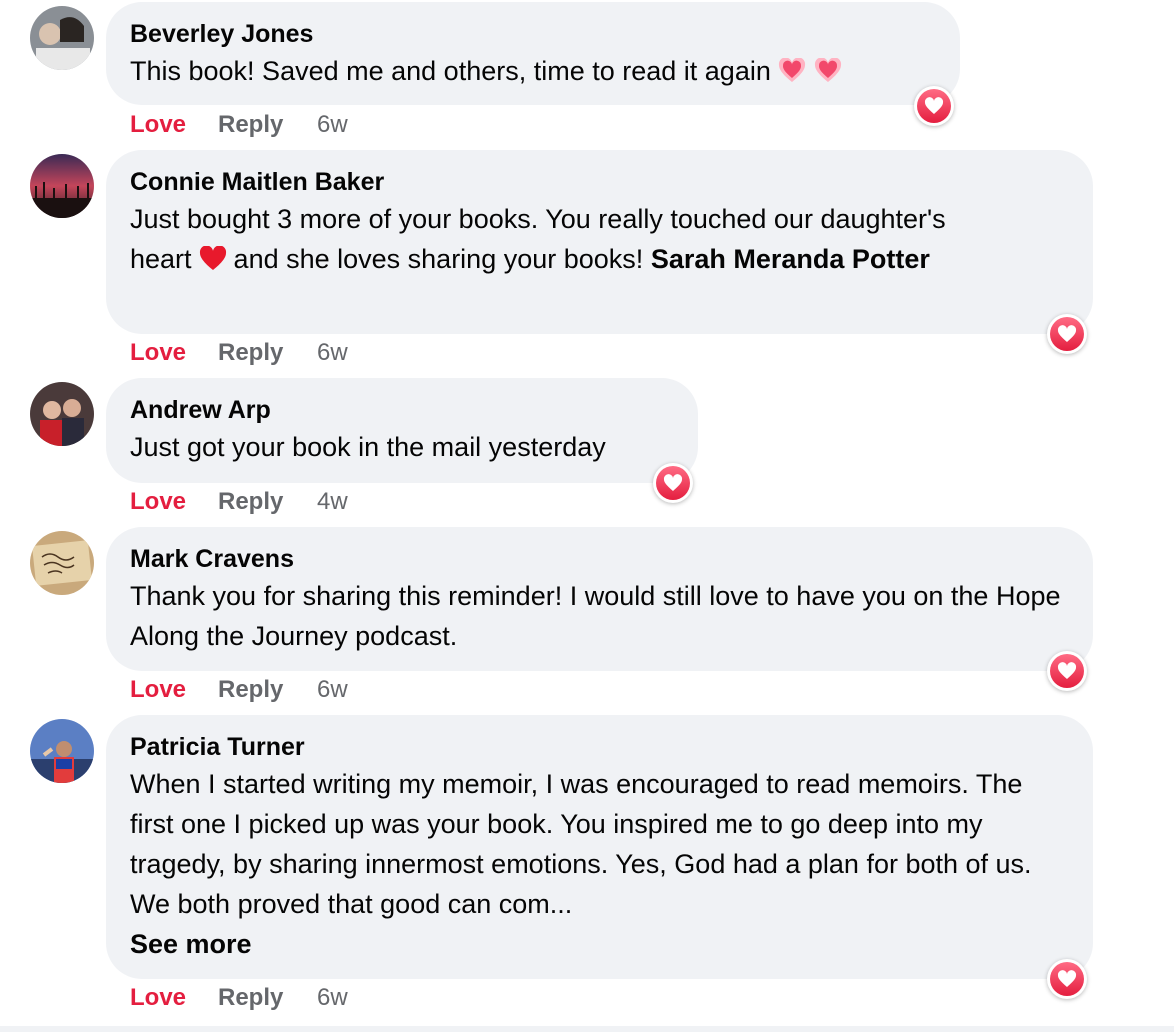  I want to click on mention-link: Sarah Meranda Potter, so click(790, 259).